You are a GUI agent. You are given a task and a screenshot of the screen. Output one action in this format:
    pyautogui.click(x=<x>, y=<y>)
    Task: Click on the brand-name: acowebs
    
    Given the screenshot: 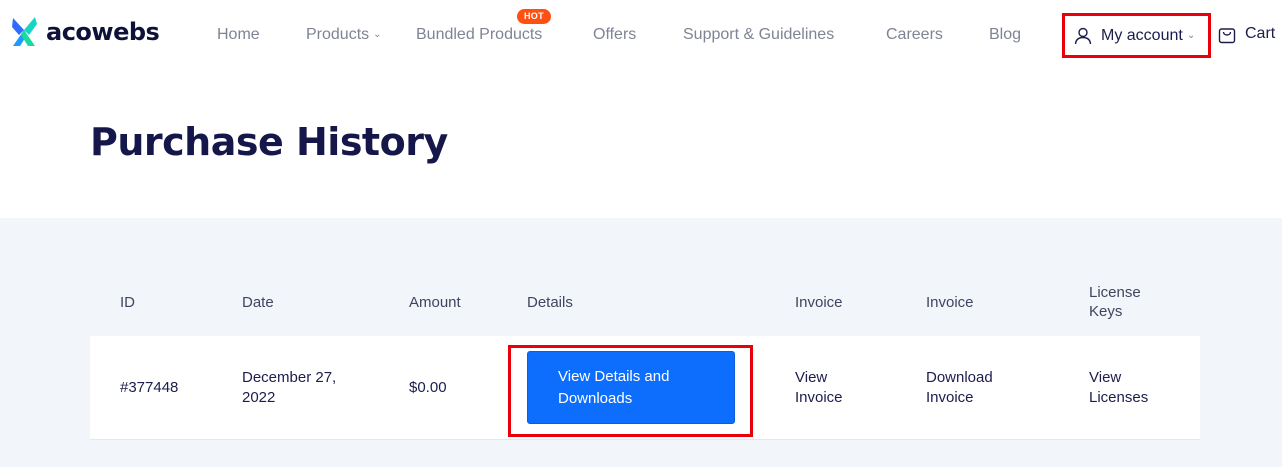 What is the action you would take?
    pyautogui.click(x=103, y=32)
    